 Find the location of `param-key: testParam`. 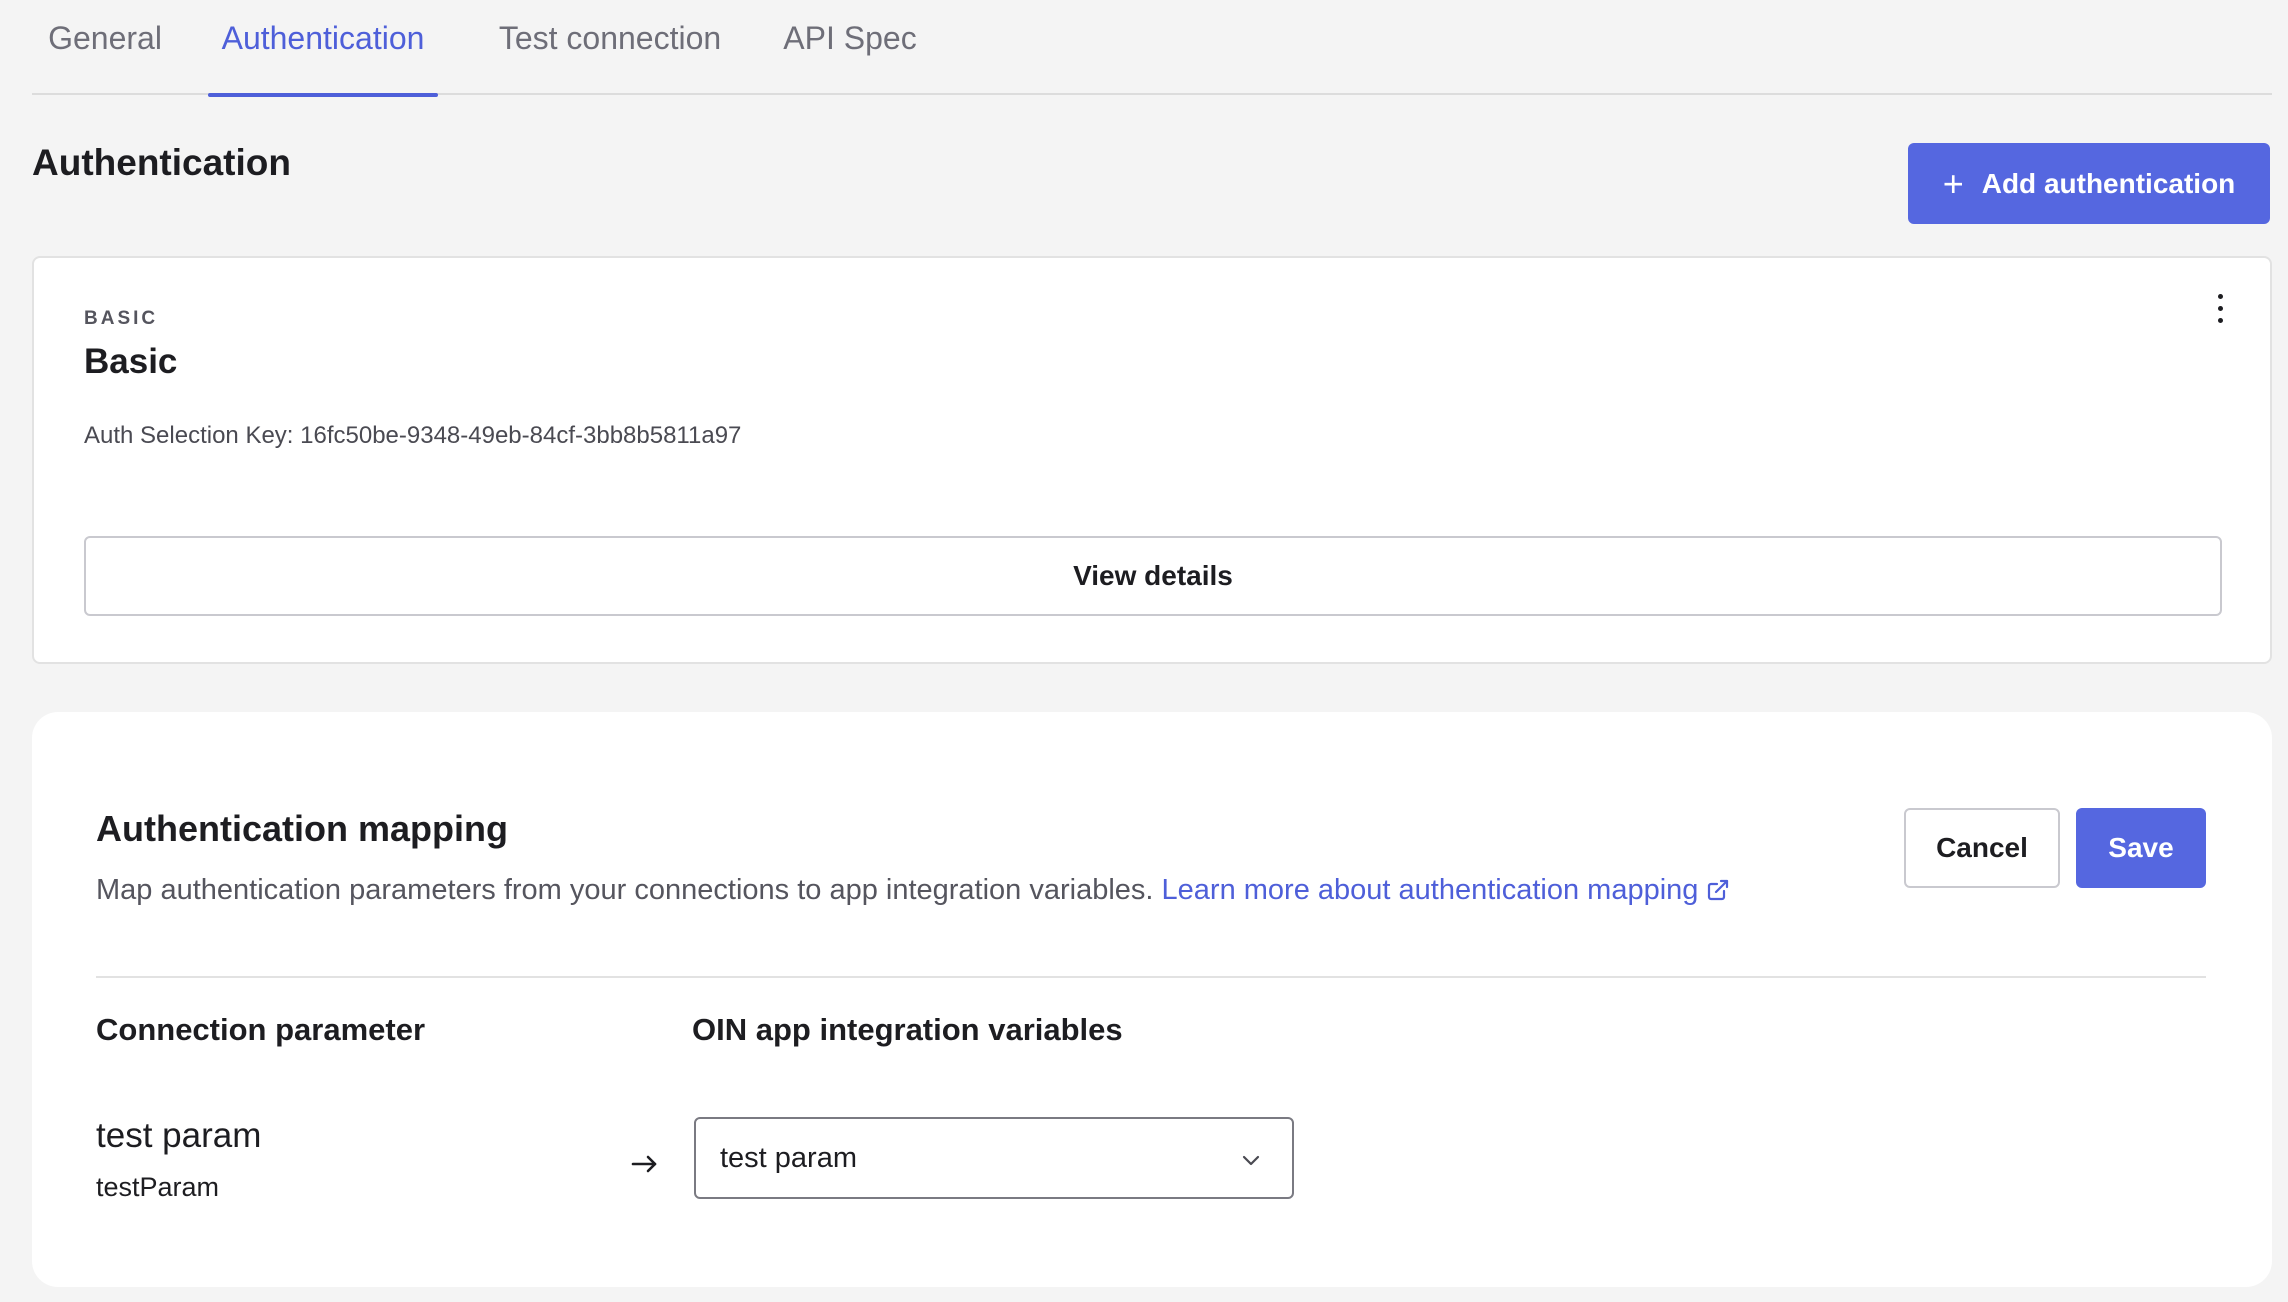

param-key: testParam is located at coordinates (158, 1187).